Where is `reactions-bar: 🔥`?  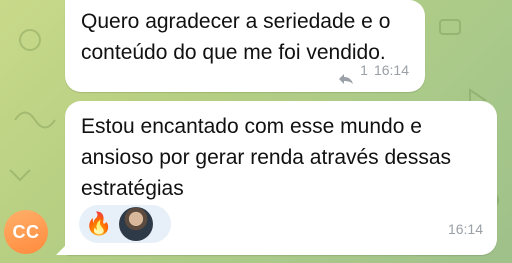
reactions-bar: 🔥 is located at coordinates (125, 224).